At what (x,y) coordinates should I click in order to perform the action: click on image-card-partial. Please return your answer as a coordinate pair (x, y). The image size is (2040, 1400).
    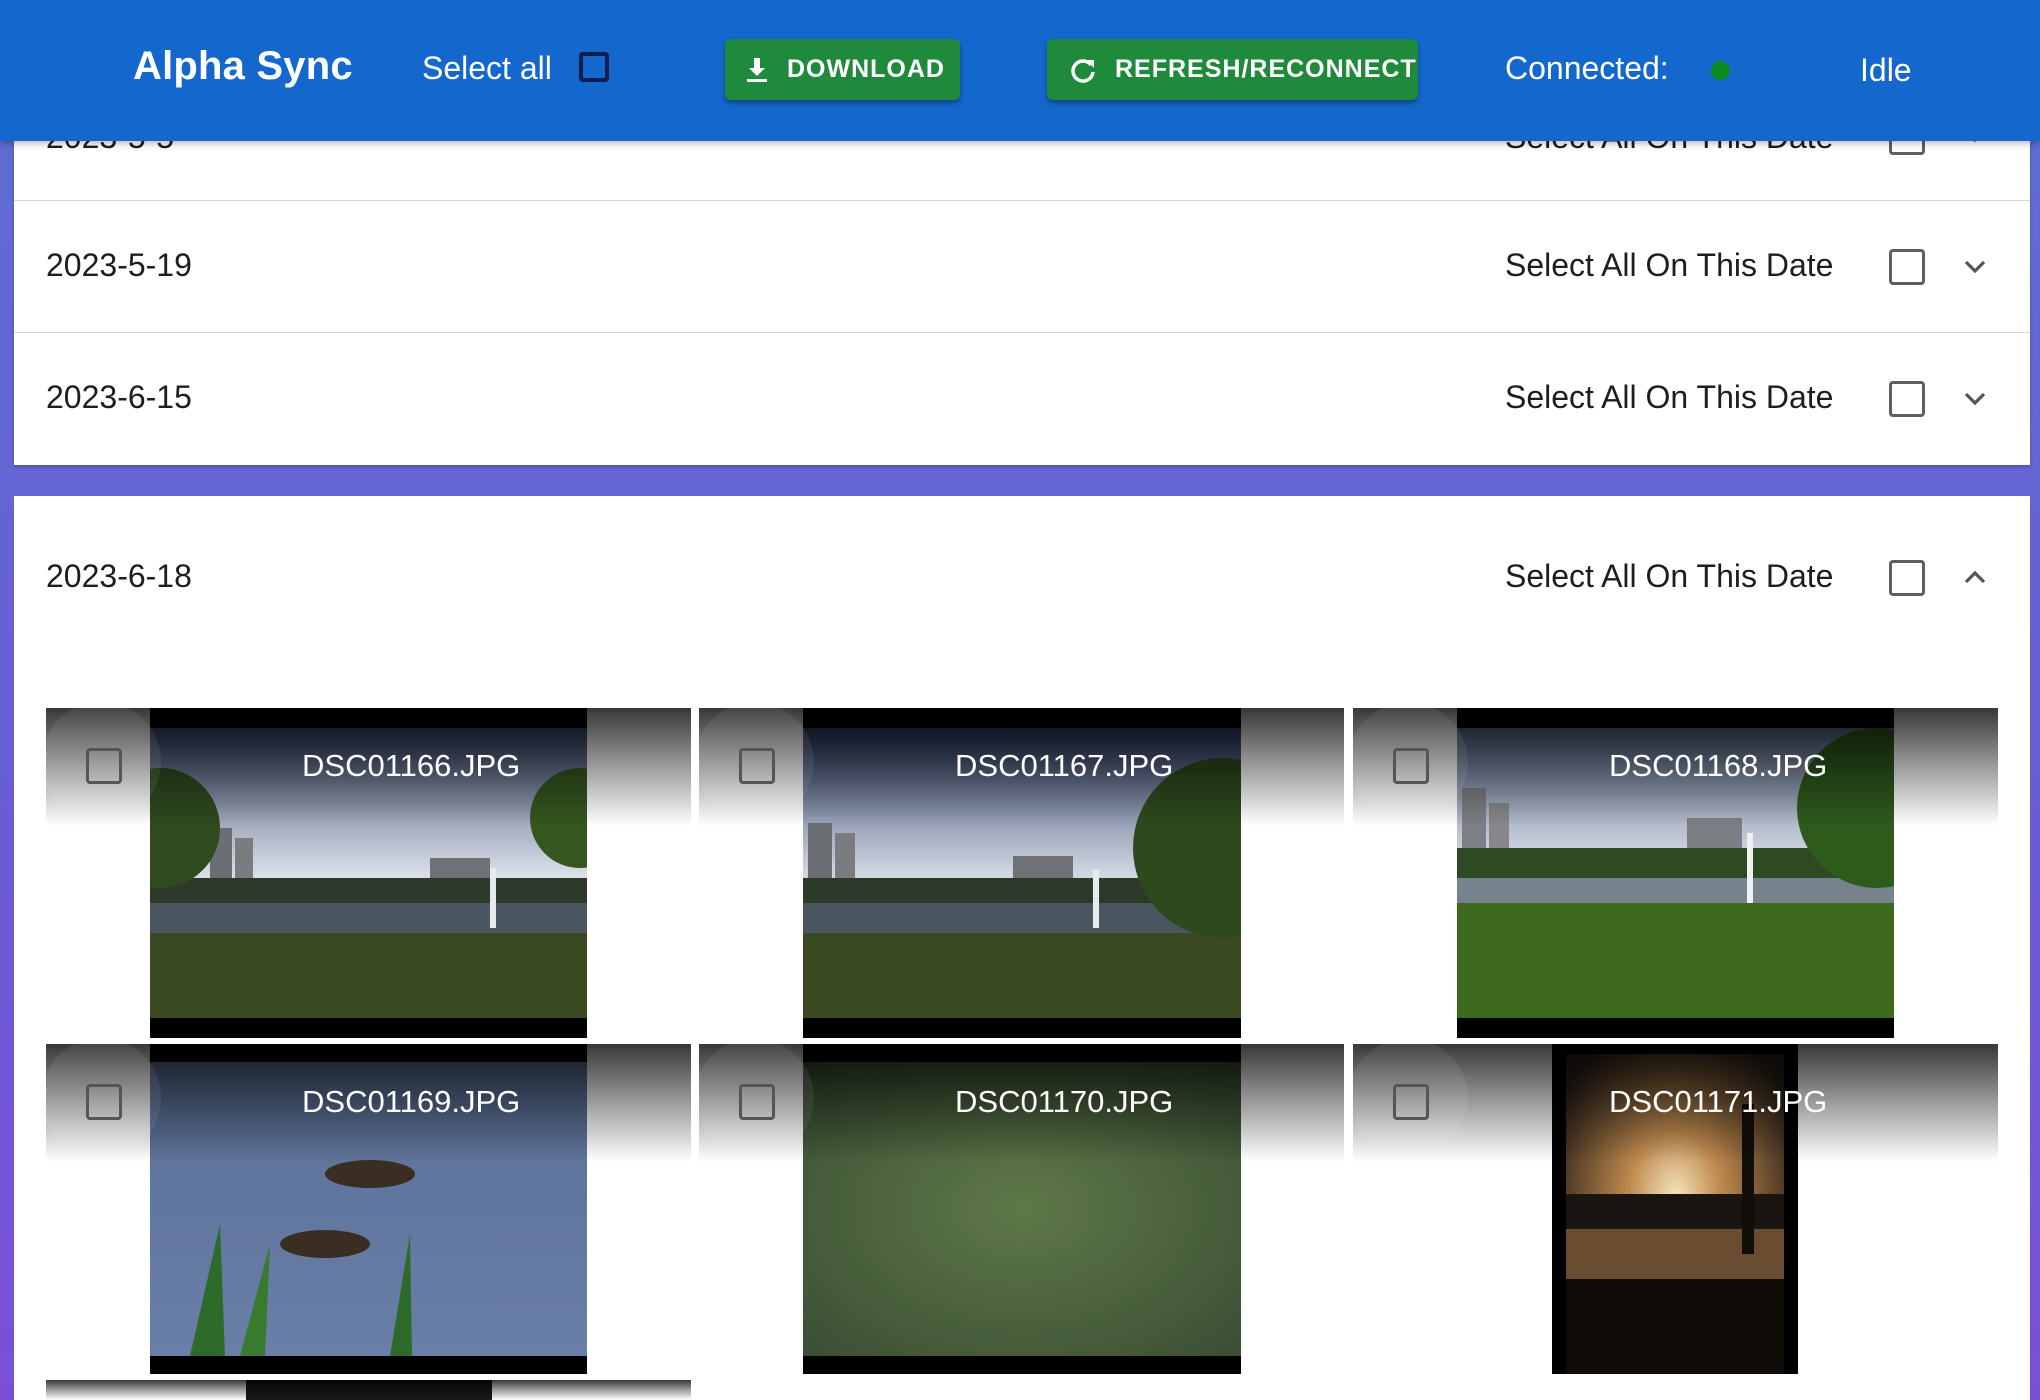
    Looking at the image, I should click on (368, 1390).